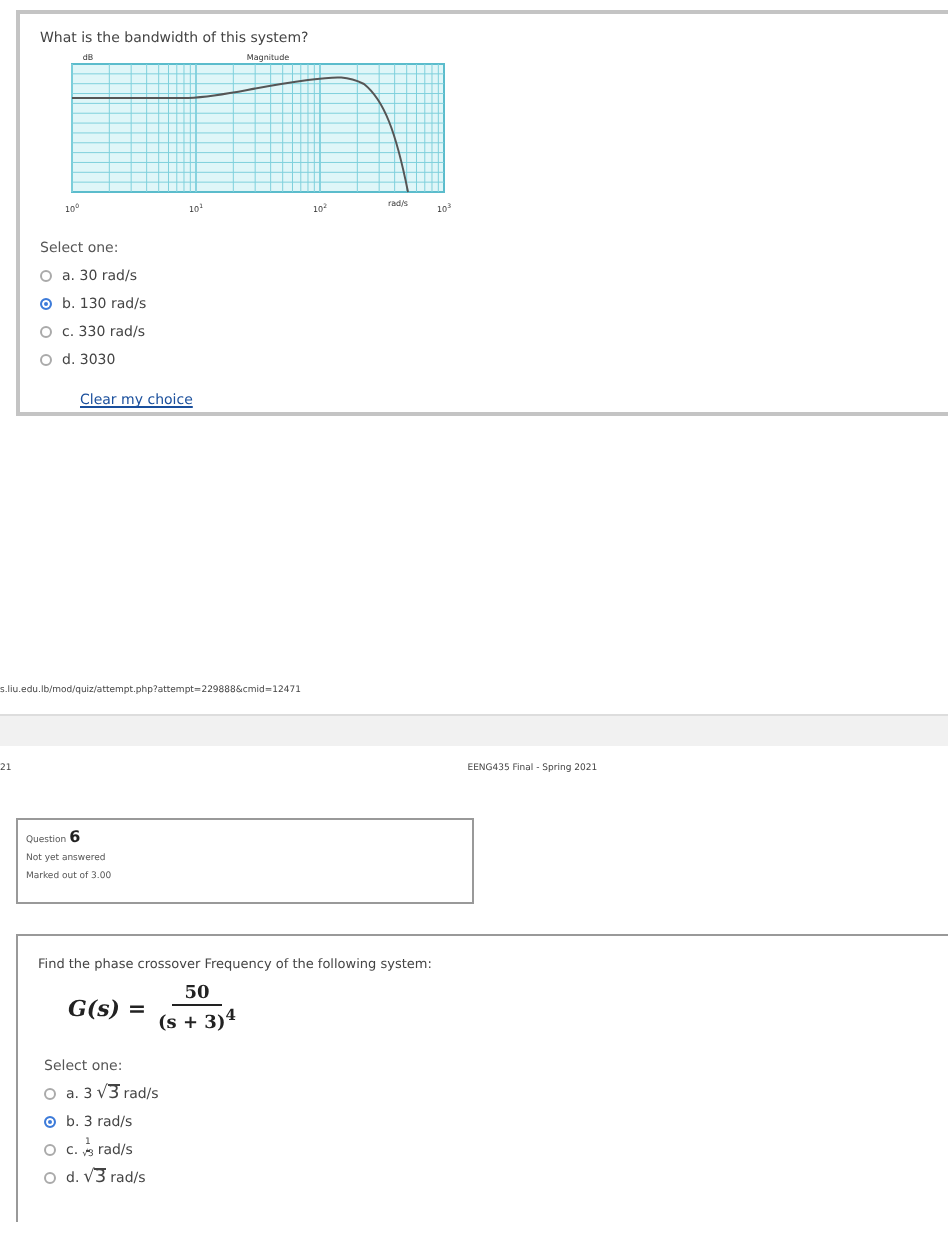 Image resolution: width=948 pixels, height=1238 pixels. Describe the element at coordinates (107, 1009) in the screenshot. I see `formula-lhs: G(s) =` at that location.